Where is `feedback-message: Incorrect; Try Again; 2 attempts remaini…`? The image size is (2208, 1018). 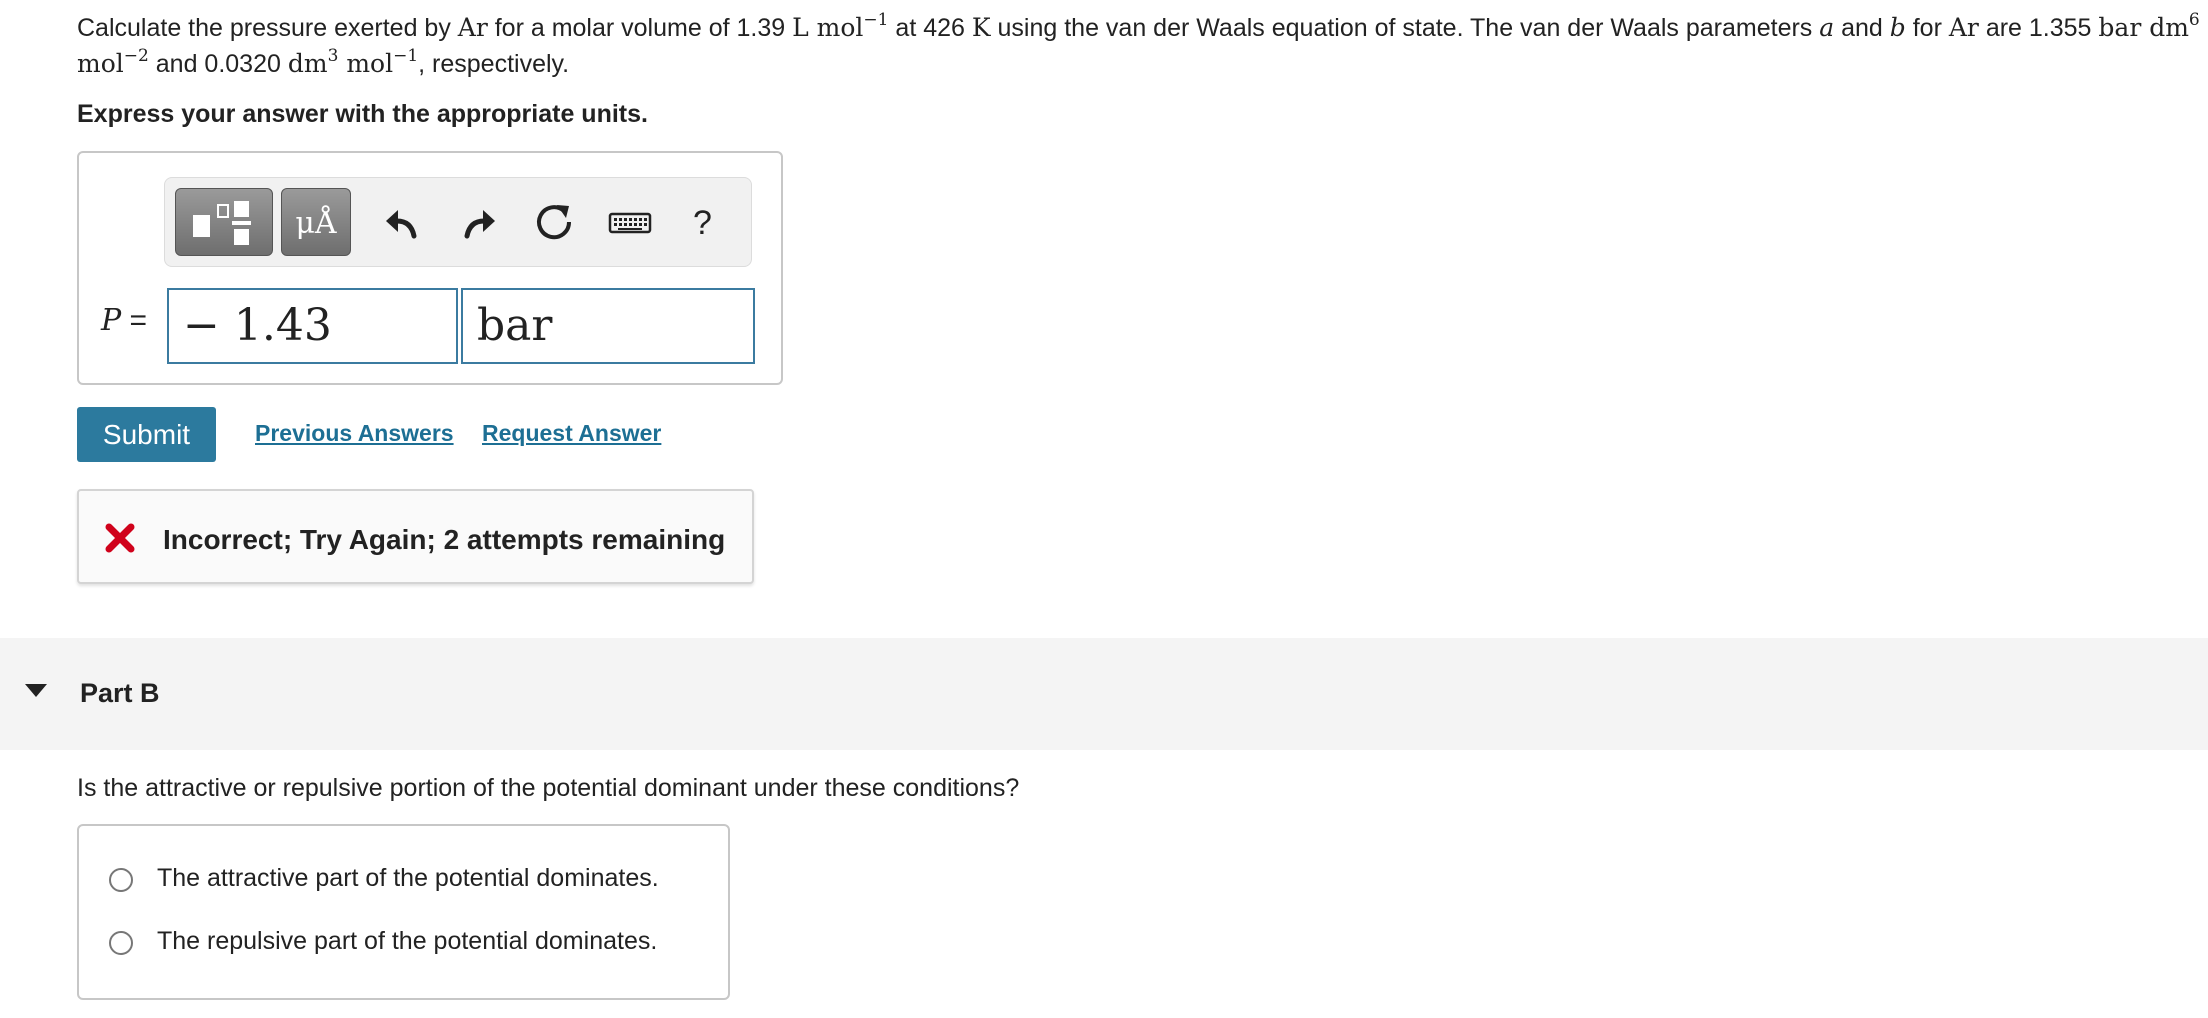
feedback-message: Incorrect; Try Again; 2 attempts remaini… is located at coordinates (444, 539).